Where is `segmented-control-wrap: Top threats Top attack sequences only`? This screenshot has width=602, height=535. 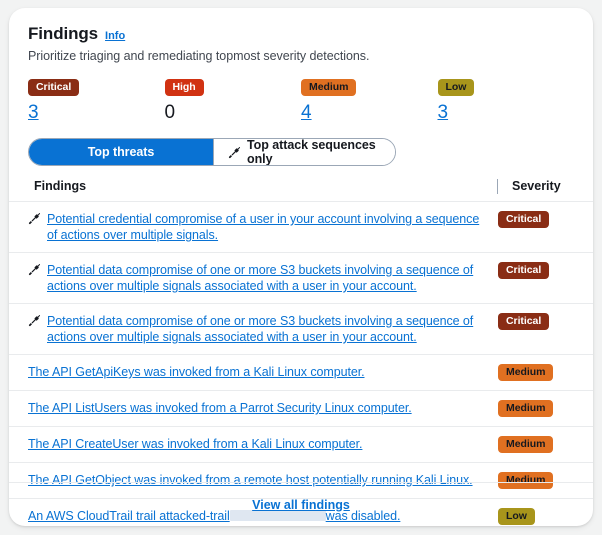 segmented-control-wrap: Top threats Top attack sequences only is located at coordinates (301, 145).